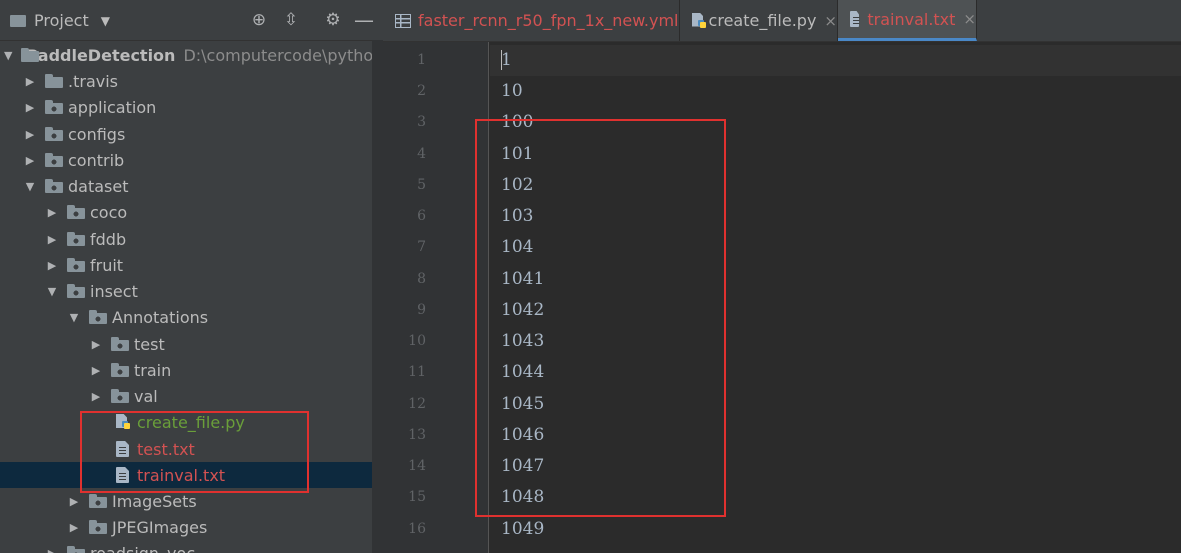 The height and width of the screenshot is (553, 1181). What do you see at coordinates (417, 529) in the screenshot?
I see `line-number: 16` at bounding box center [417, 529].